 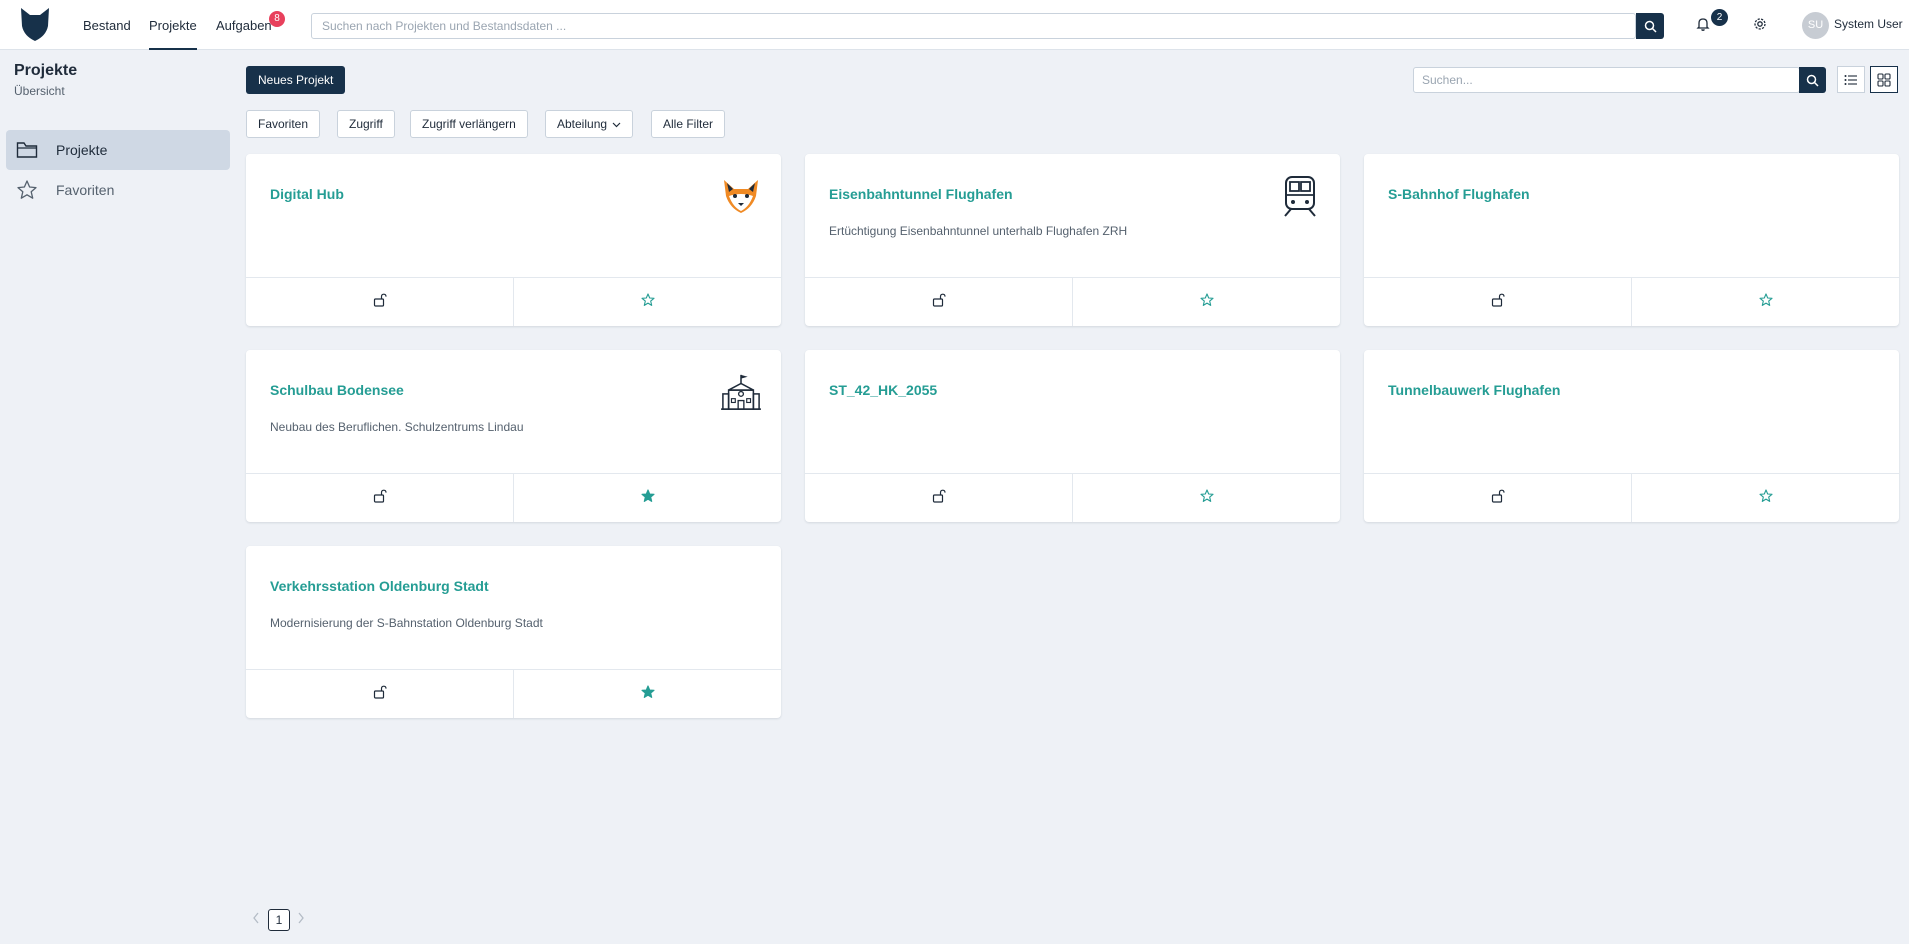 I want to click on project-search-input, so click(x=1606, y=80).